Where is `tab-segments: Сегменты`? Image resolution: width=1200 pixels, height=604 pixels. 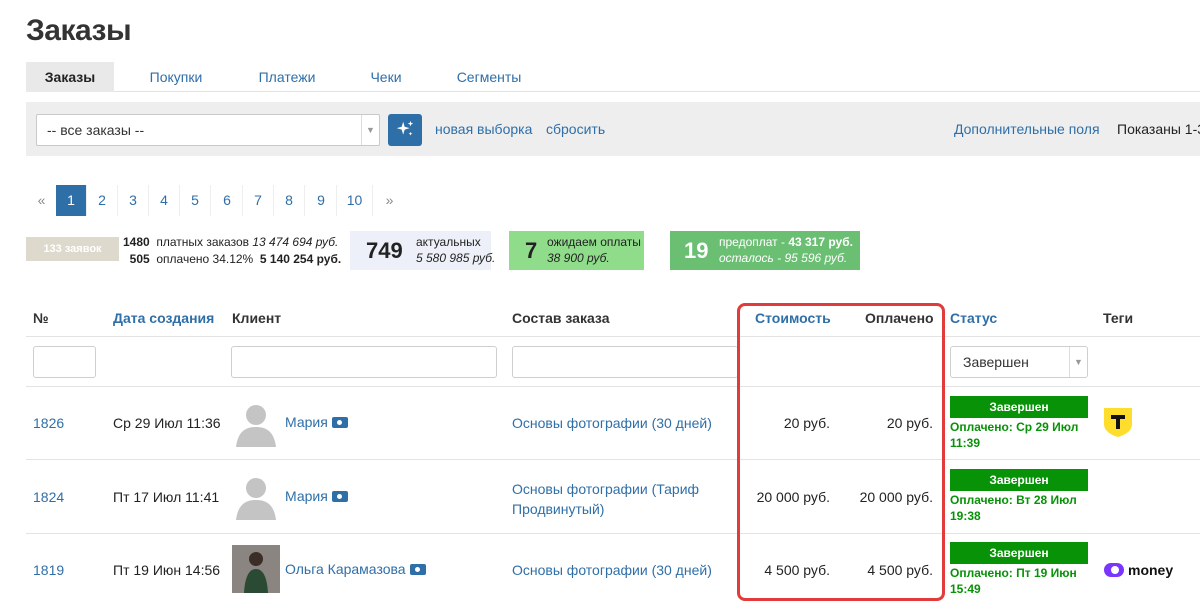 tab-segments: Сегменты is located at coordinates (489, 77).